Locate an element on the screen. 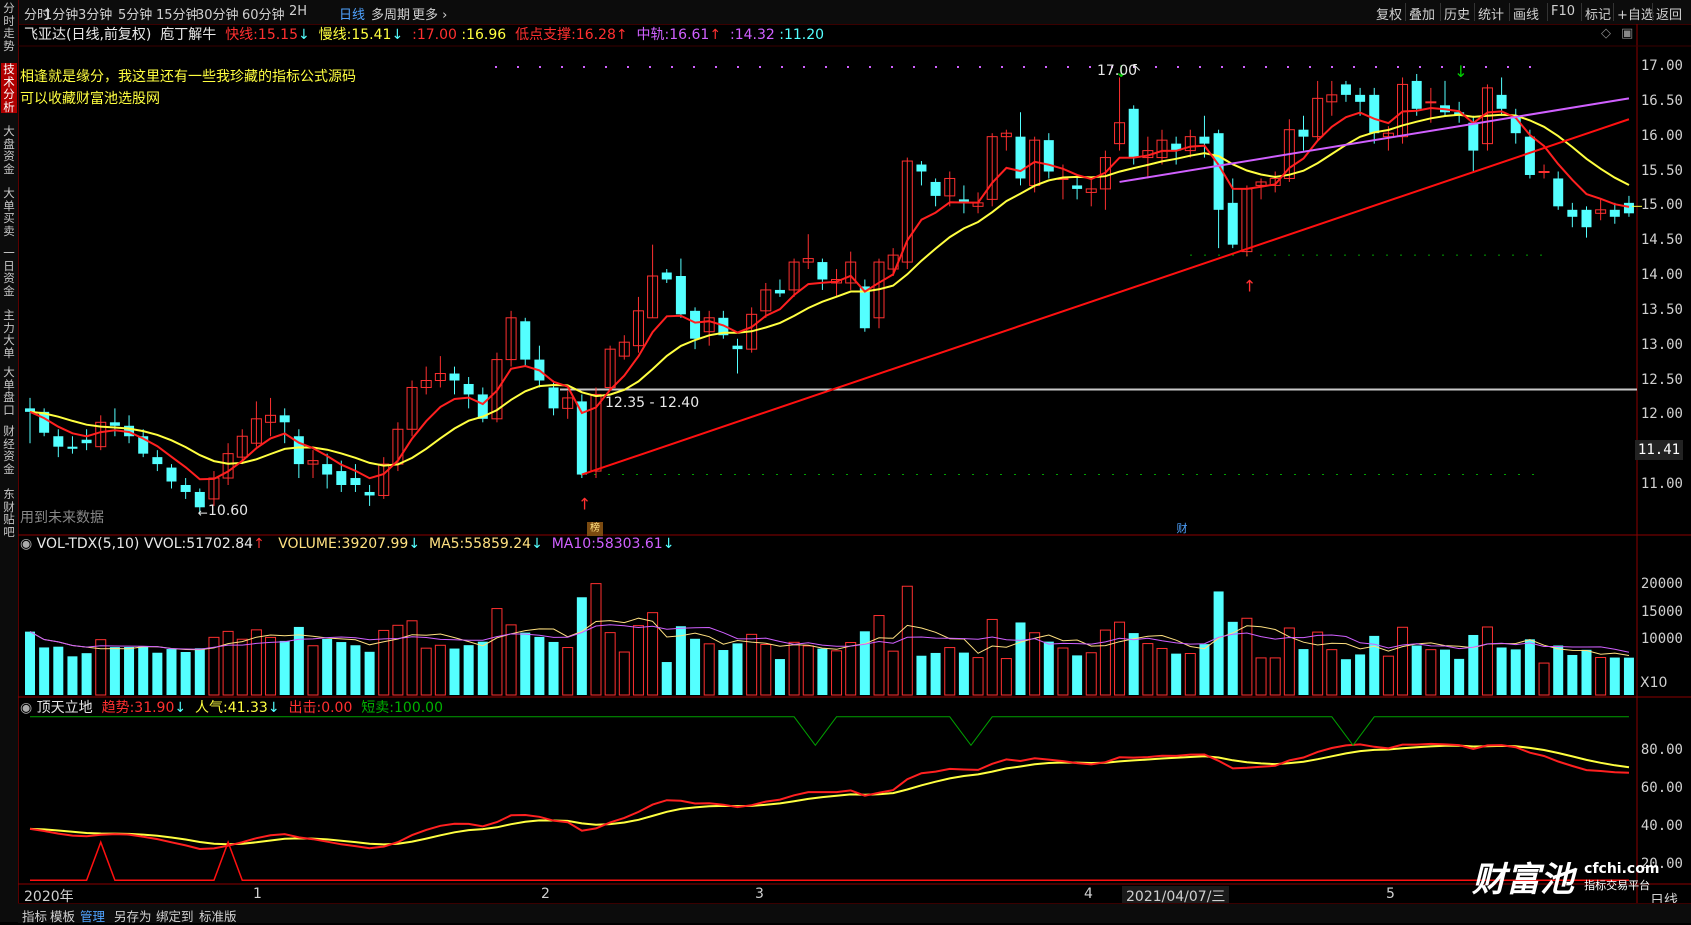 This screenshot has width=1691, height=925. short-sell-line is located at coordinates (829, 731).